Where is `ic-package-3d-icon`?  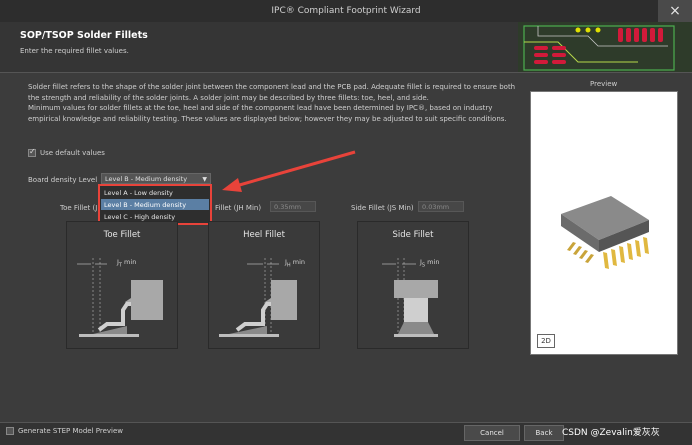 ic-package-3d-icon is located at coordinates (605, 232).